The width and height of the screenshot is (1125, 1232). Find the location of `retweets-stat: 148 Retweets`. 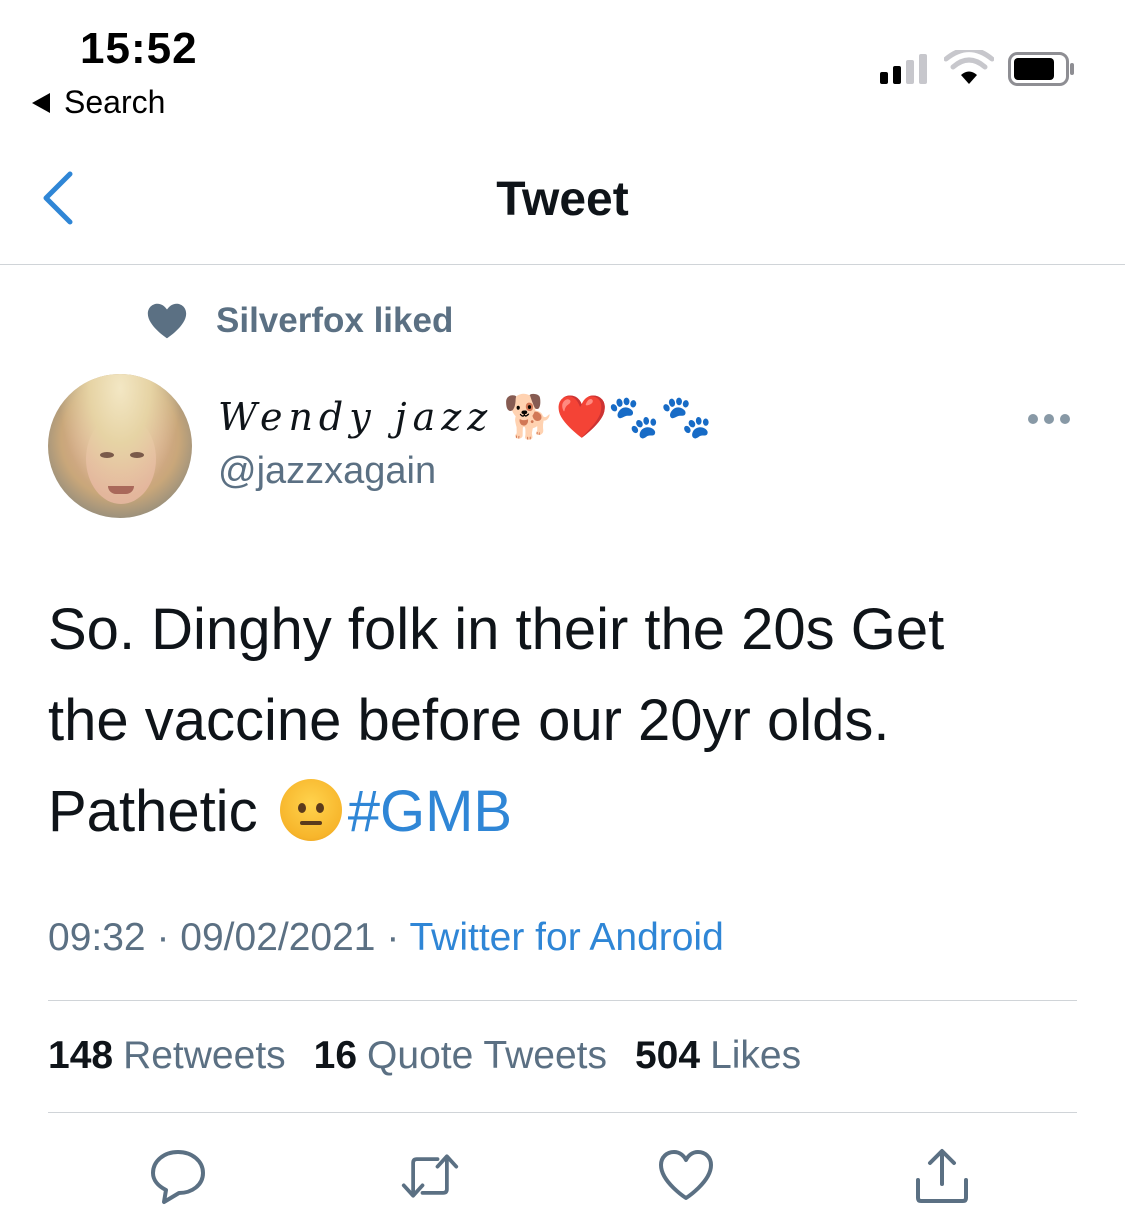

retweets-stat: 148 Retweets is located at coordinates (167, 1056).